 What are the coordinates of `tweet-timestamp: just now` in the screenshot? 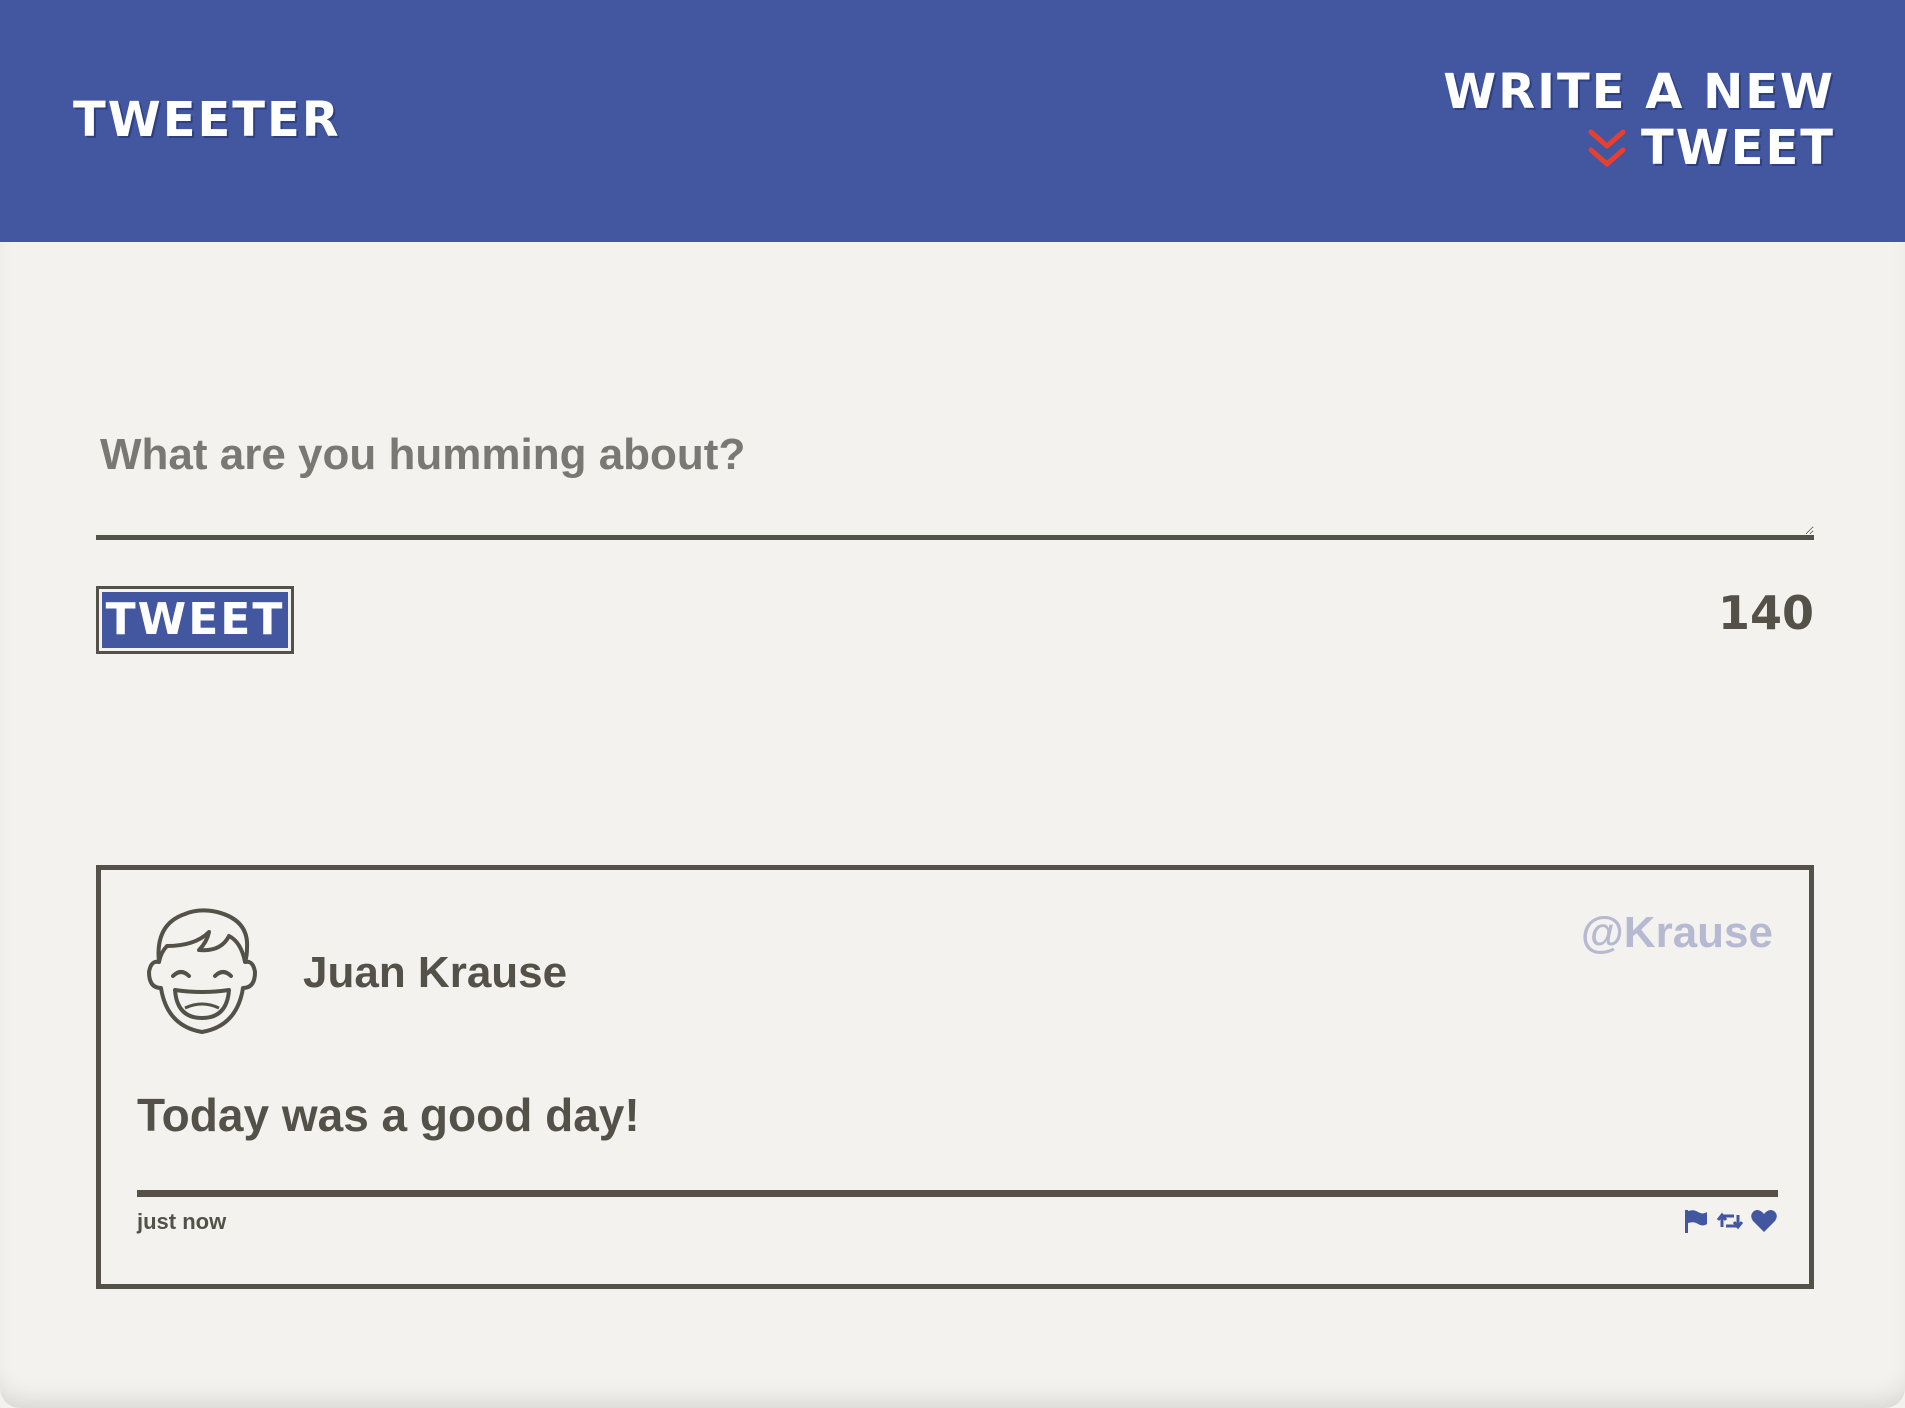 It's located at (182, 1221).